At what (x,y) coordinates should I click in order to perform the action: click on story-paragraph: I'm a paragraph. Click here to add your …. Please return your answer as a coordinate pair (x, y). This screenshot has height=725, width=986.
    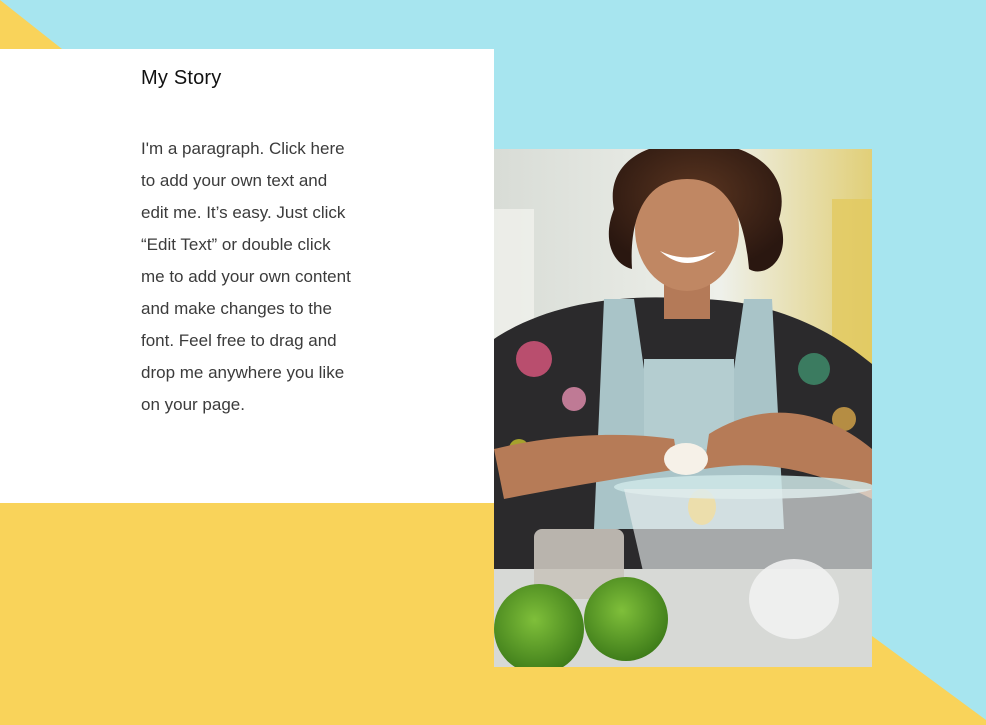
    Looking at the image, I should click on (248, 277).